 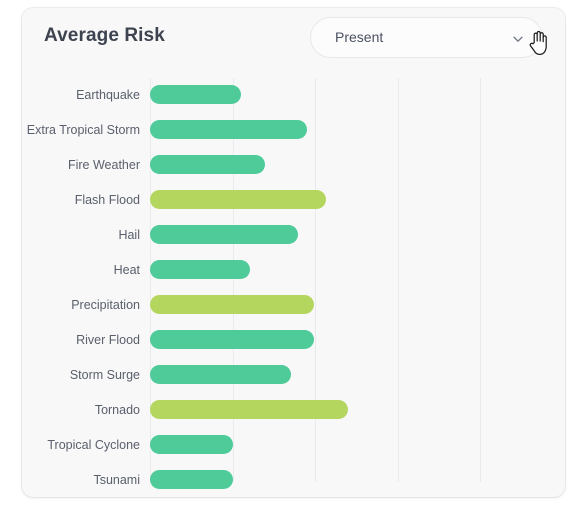 I want to click on period-select: Present, so click(x=426, y=37).